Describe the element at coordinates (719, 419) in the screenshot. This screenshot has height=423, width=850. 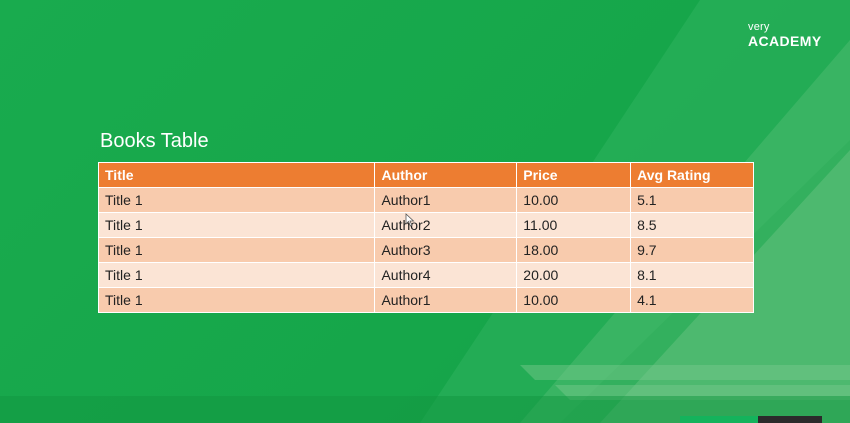
I see `bottom-accent-bar` at that location.